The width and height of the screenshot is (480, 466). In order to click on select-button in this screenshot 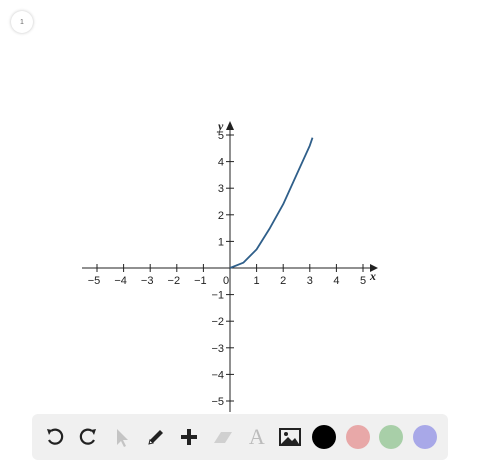, I will do `click(122, 437)`.